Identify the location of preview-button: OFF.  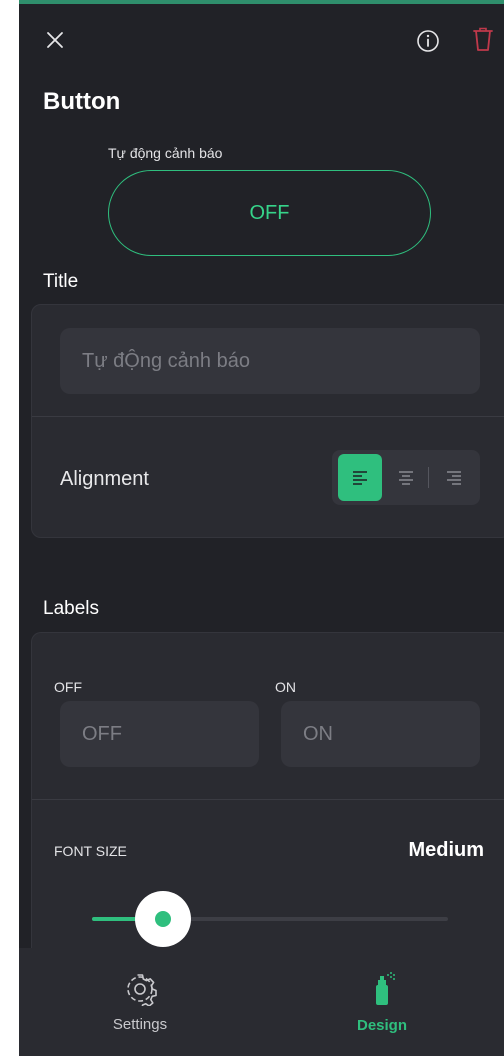
(269, 213).